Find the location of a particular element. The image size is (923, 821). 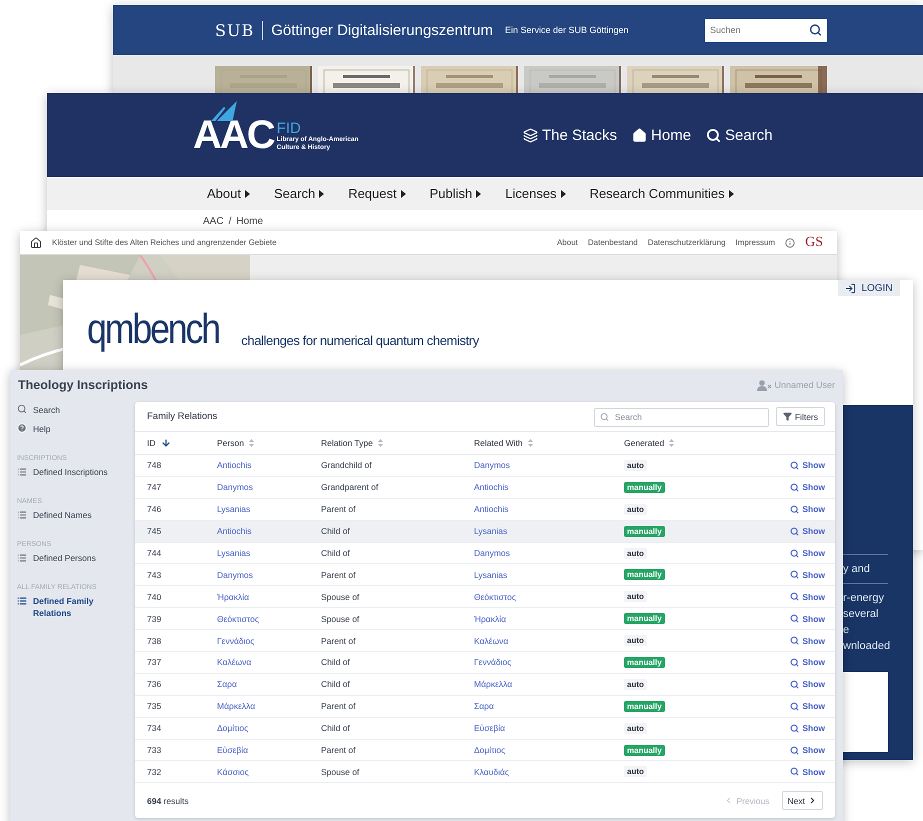

header-link: The Stacks is located at coordinates (570, 135).